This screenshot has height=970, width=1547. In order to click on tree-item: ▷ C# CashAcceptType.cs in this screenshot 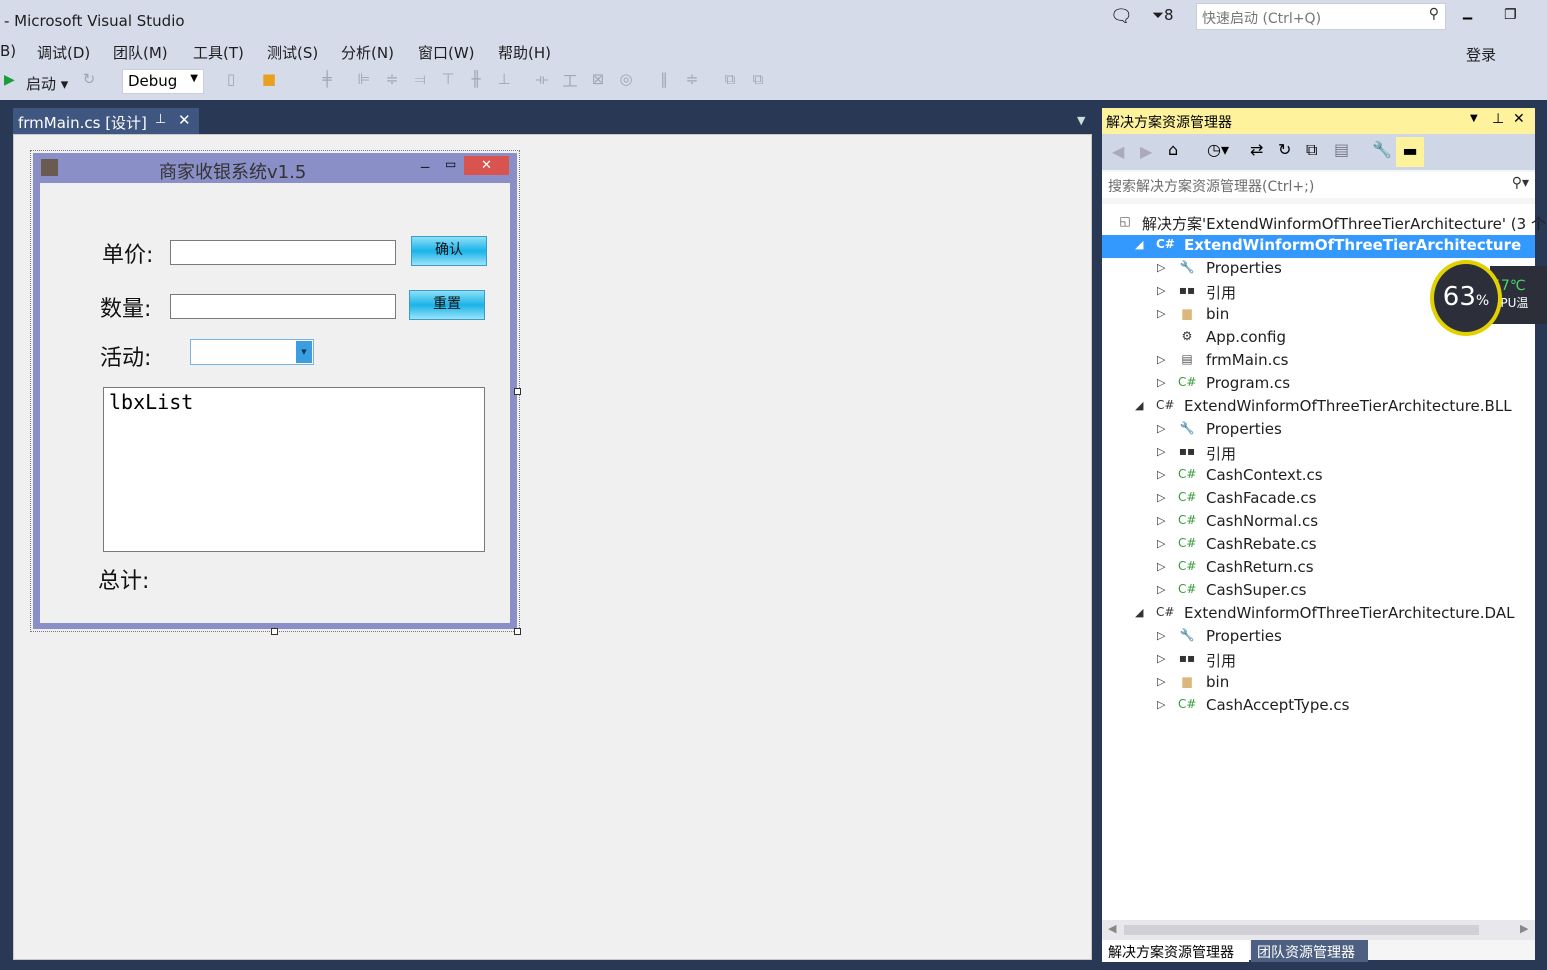, I will do `click(1318, 706)`.